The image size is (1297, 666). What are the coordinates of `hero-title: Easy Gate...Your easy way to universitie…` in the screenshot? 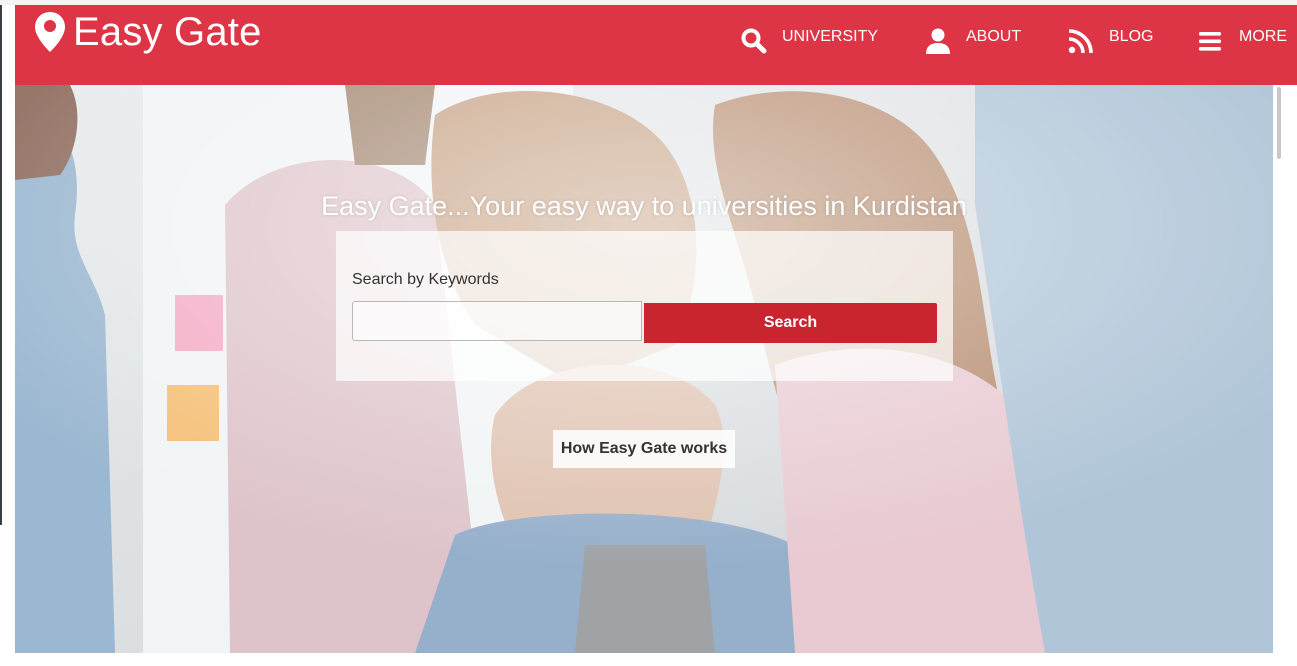 It's located at (644, 206).